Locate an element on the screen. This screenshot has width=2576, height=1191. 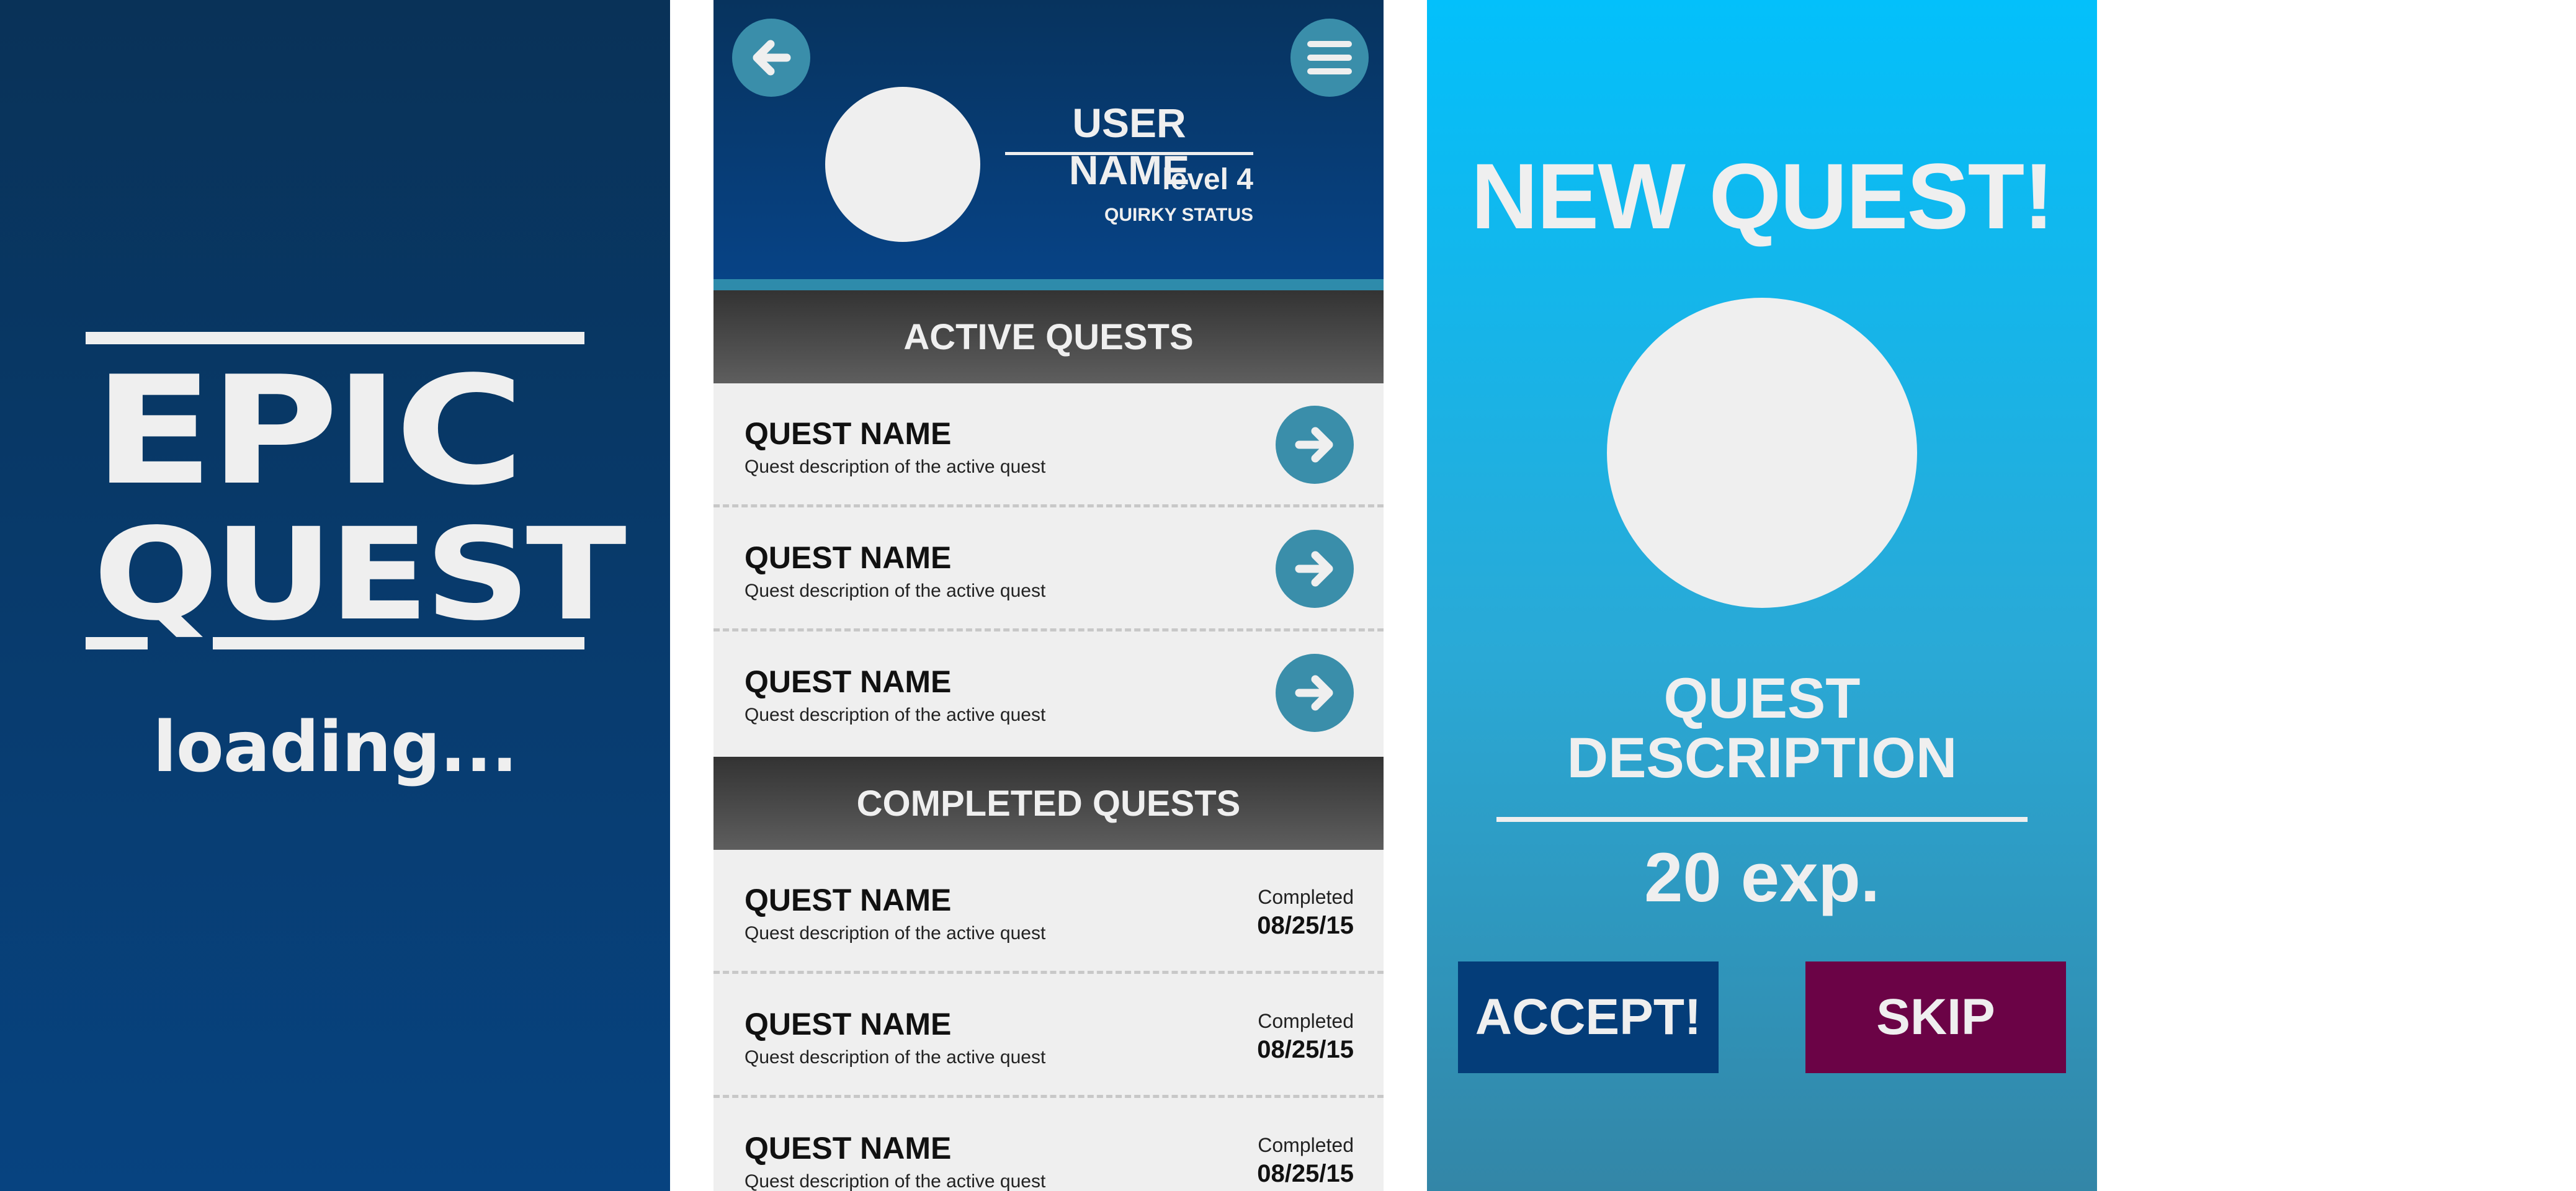
description-divider is located at coordinates (1762, 820).